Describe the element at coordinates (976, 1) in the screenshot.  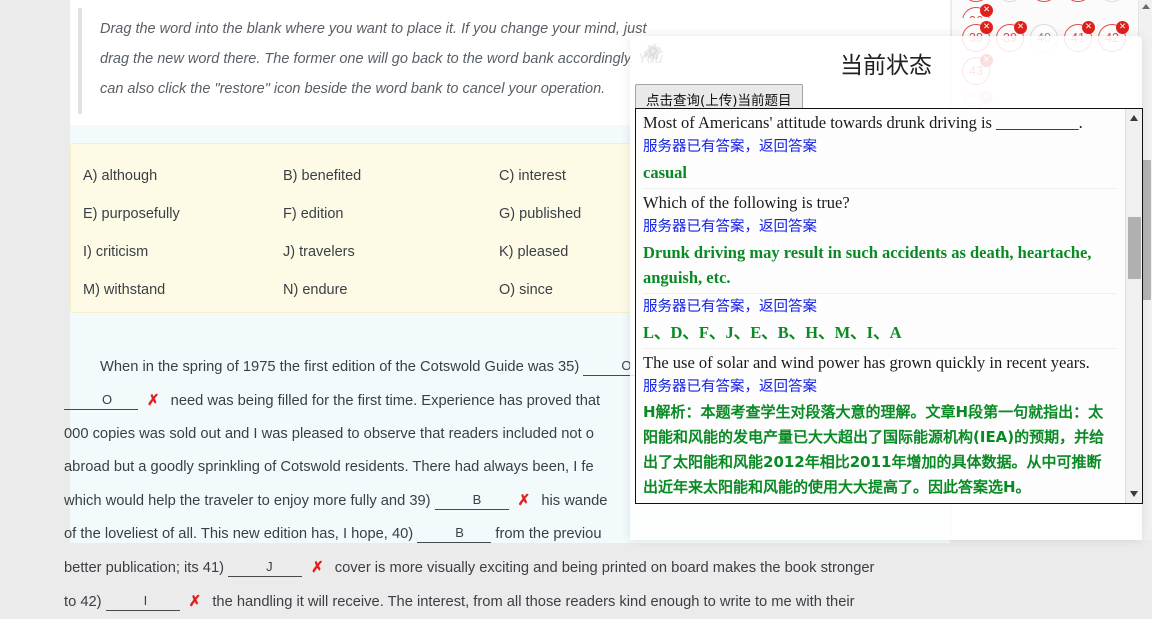
I see `question-badge-31: 31✕` at that location.